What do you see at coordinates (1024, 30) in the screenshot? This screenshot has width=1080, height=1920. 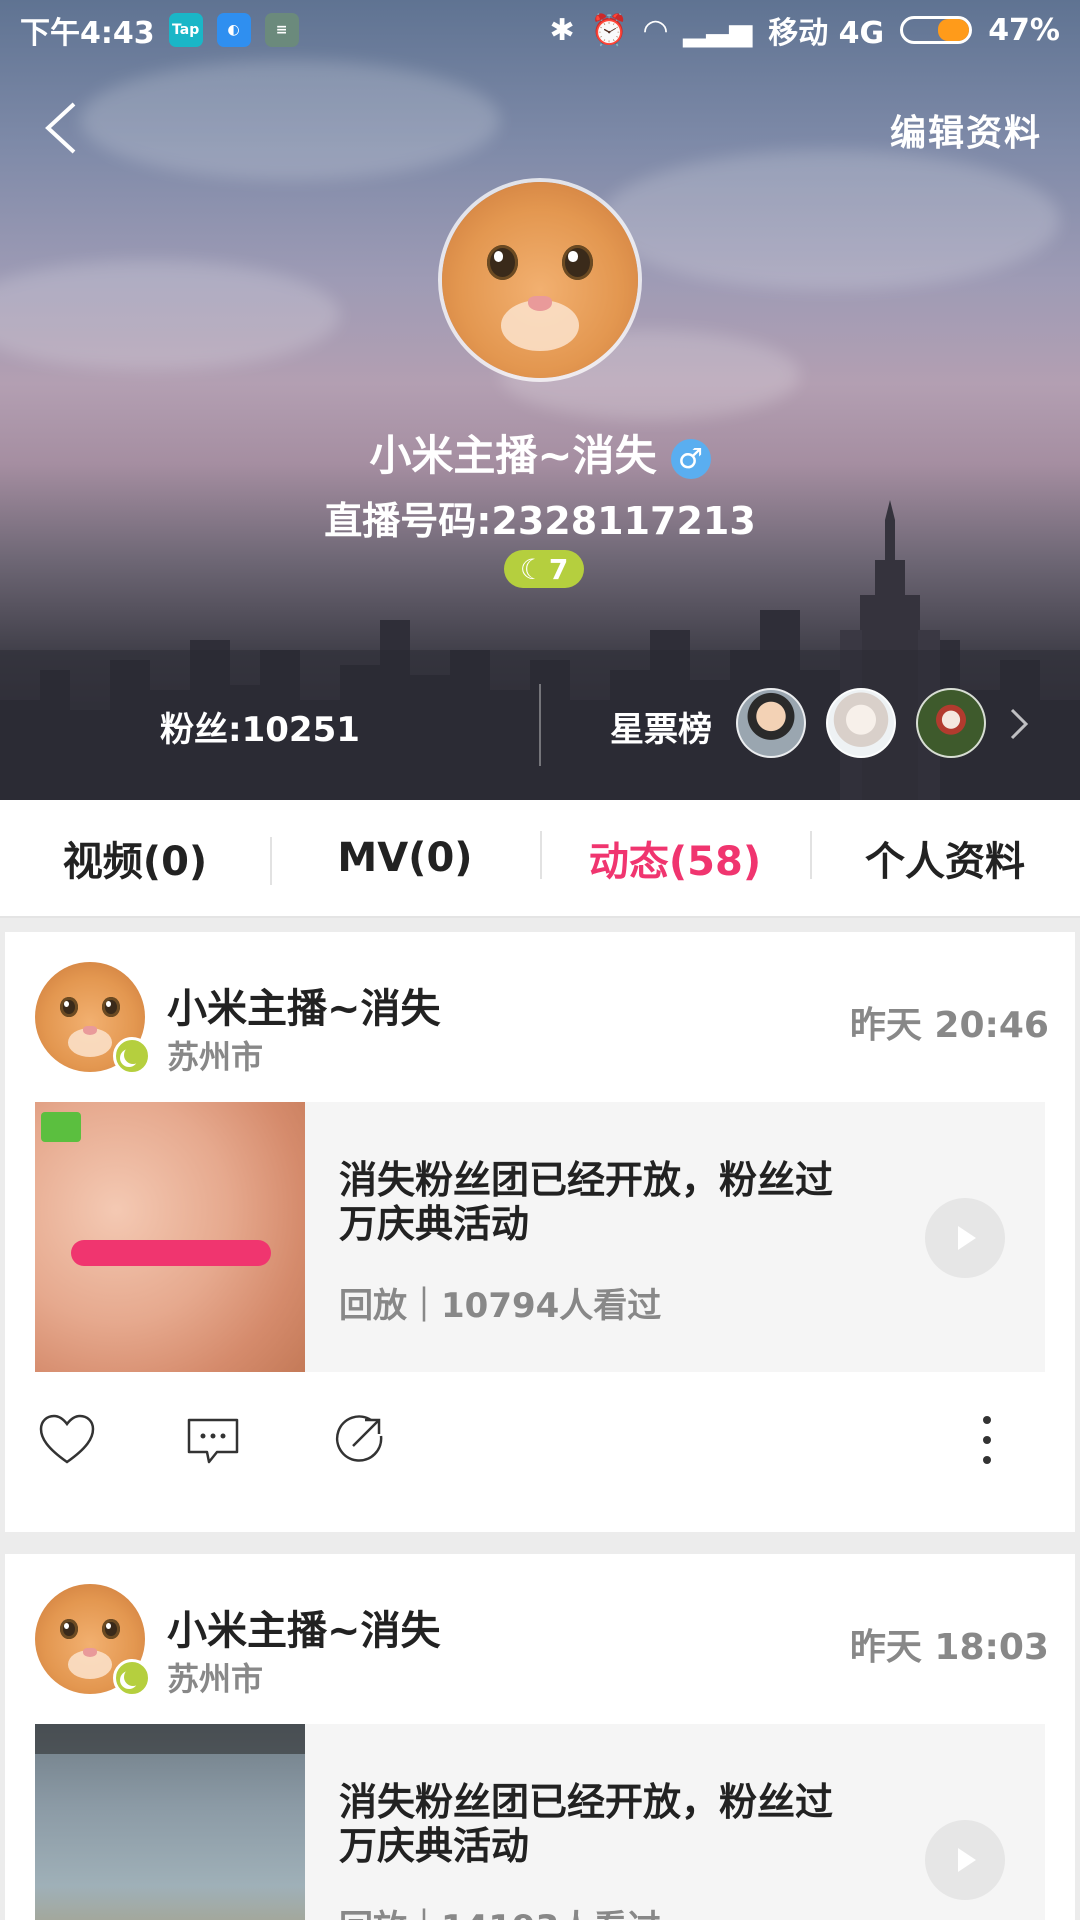 I see `battery-percent: 47%` at bounding box center [1024, 30].